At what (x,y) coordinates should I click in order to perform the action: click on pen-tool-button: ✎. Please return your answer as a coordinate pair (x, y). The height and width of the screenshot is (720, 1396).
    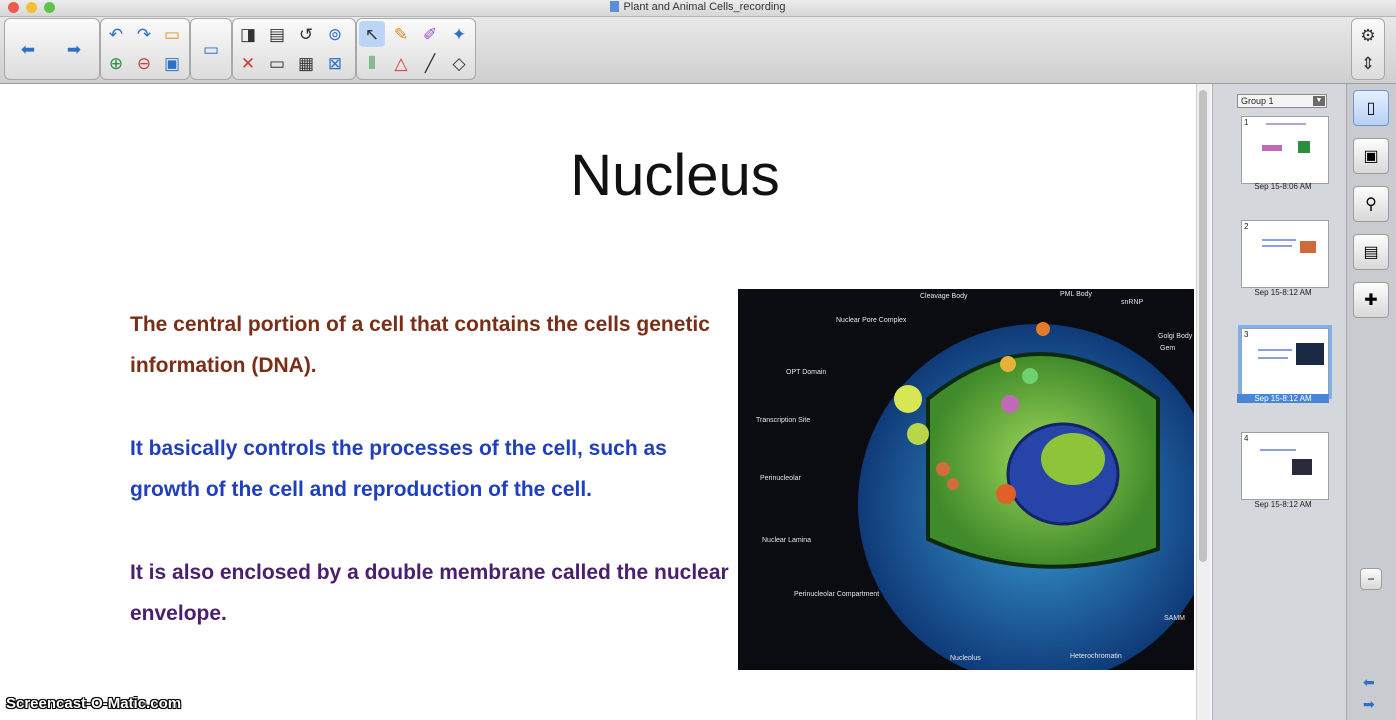
    Looking at the image, I should click on (401, 34).